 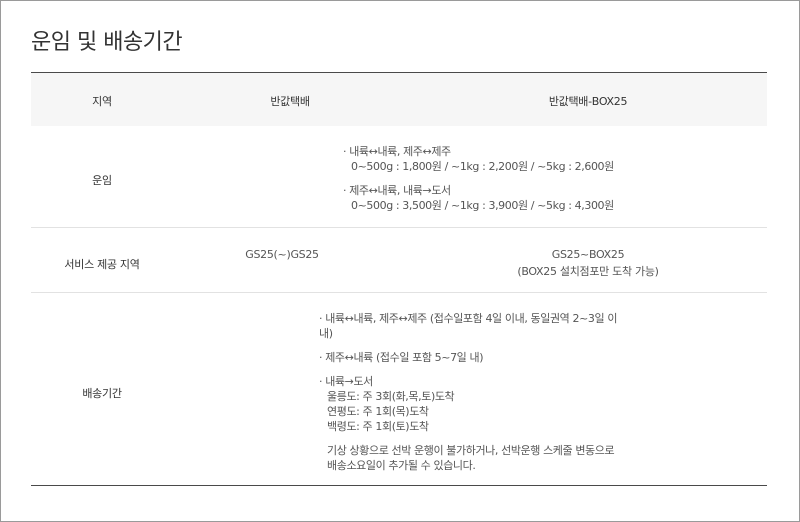 What do you see at coordinates (468, 318) in the screenshot?
I see `delivery-line: · 내륙↔내륙, 제주↔제주 (접수일포함 4일 이내, 동일권역 2~3일 이` at bounding box center [468, 318].